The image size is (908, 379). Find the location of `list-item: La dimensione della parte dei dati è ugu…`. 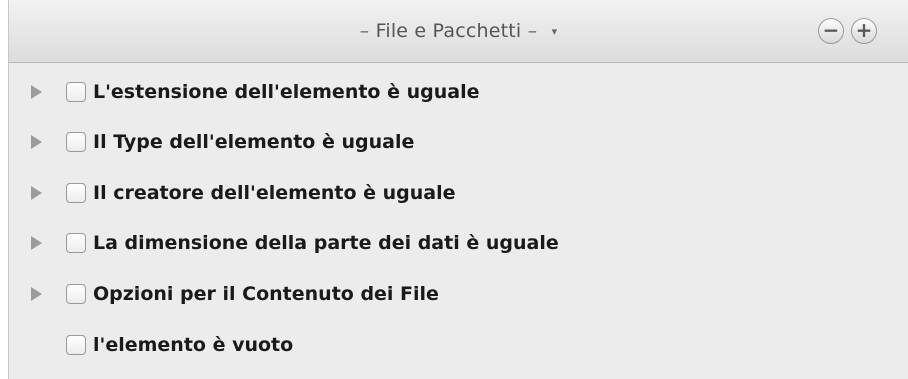

list-item: La dimensione della parte dei dati è ugu… is located at coordinates (458, 243).